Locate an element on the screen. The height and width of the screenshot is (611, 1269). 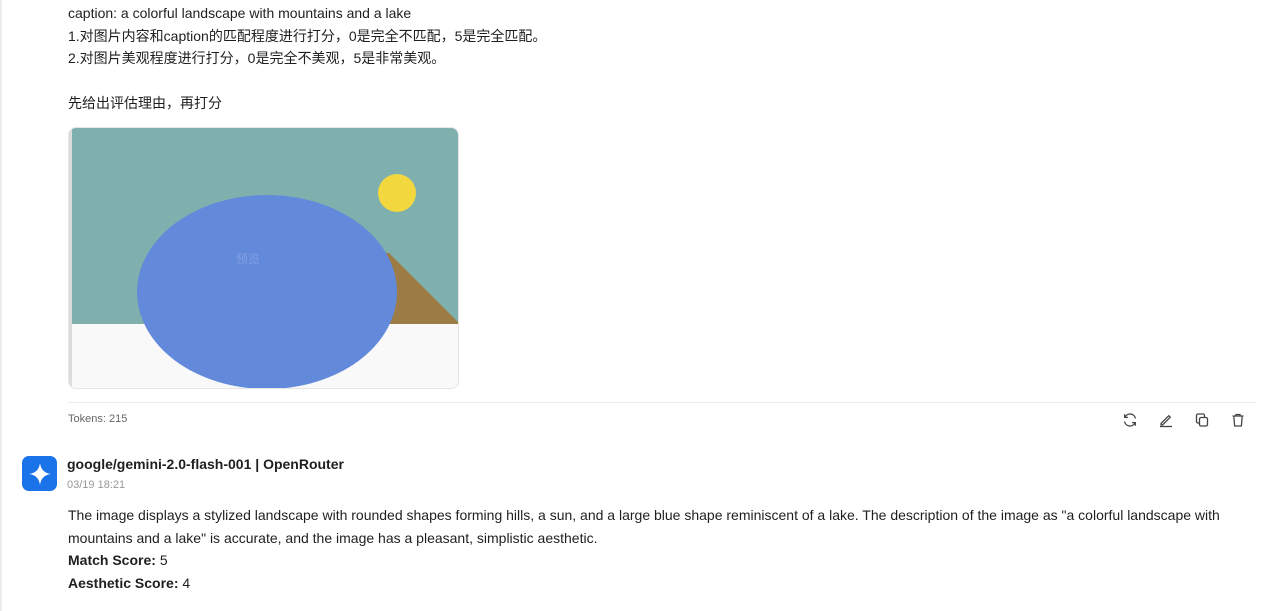
model-name: google/gemini-2.0-flash-001 | OpenRouter is located at coordinates (205, 464).